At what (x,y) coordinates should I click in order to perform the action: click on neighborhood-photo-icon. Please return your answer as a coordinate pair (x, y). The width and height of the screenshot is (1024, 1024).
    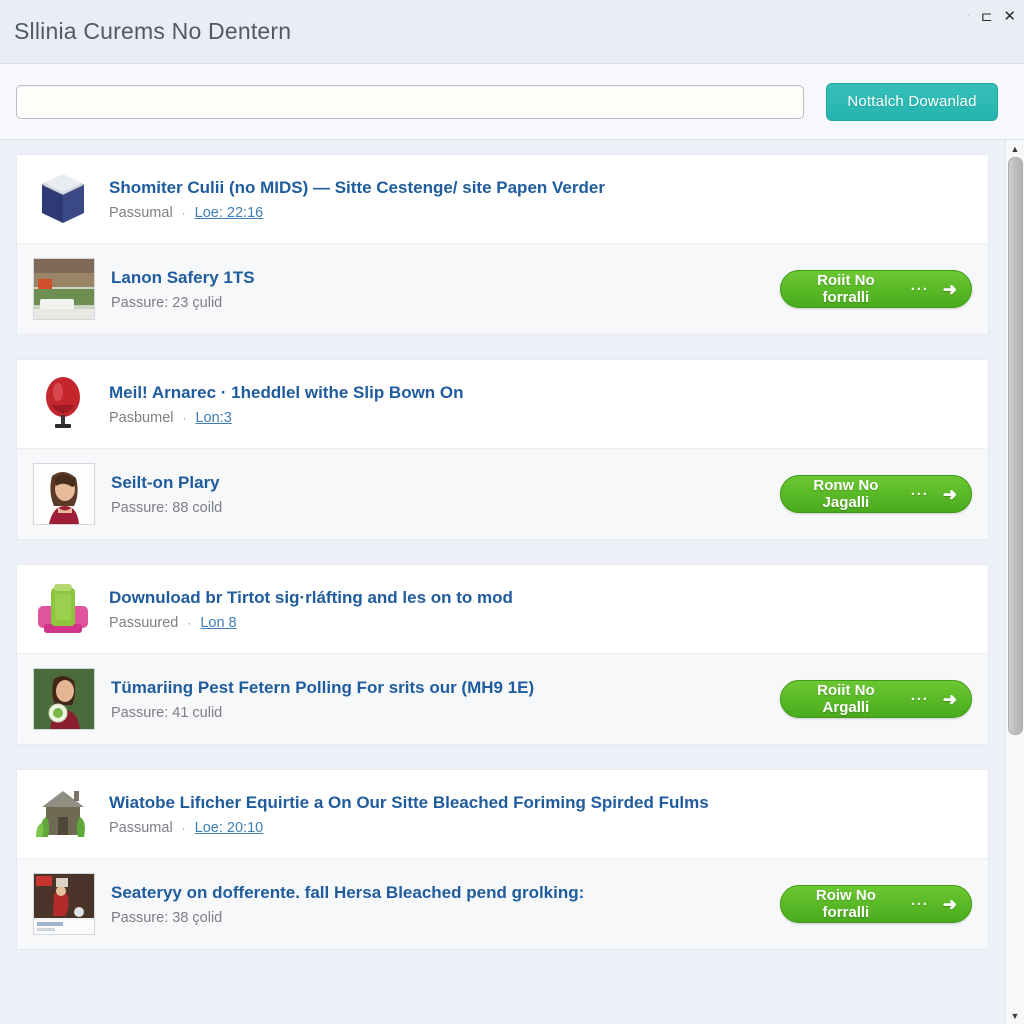
    Looking at the image, I should click on (64, 289).